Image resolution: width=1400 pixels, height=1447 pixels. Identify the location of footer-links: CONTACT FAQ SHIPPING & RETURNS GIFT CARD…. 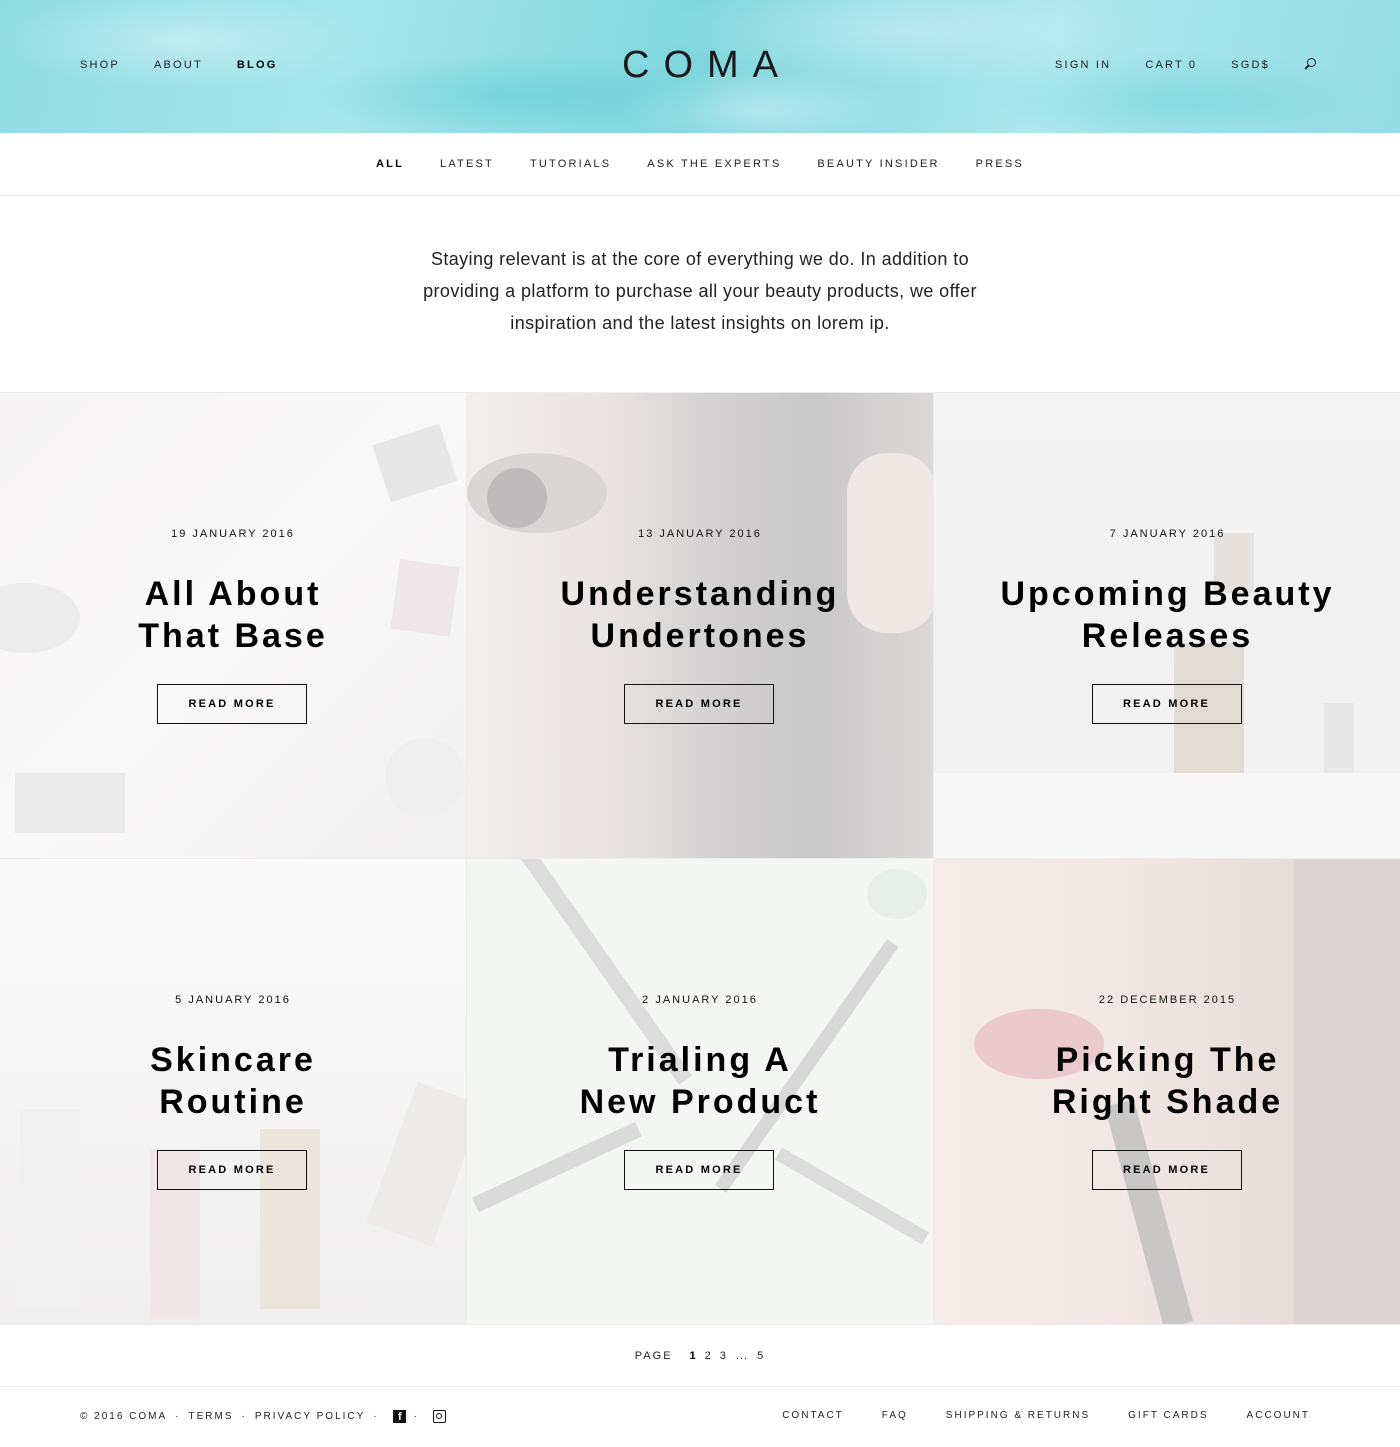
(1046, 1415).